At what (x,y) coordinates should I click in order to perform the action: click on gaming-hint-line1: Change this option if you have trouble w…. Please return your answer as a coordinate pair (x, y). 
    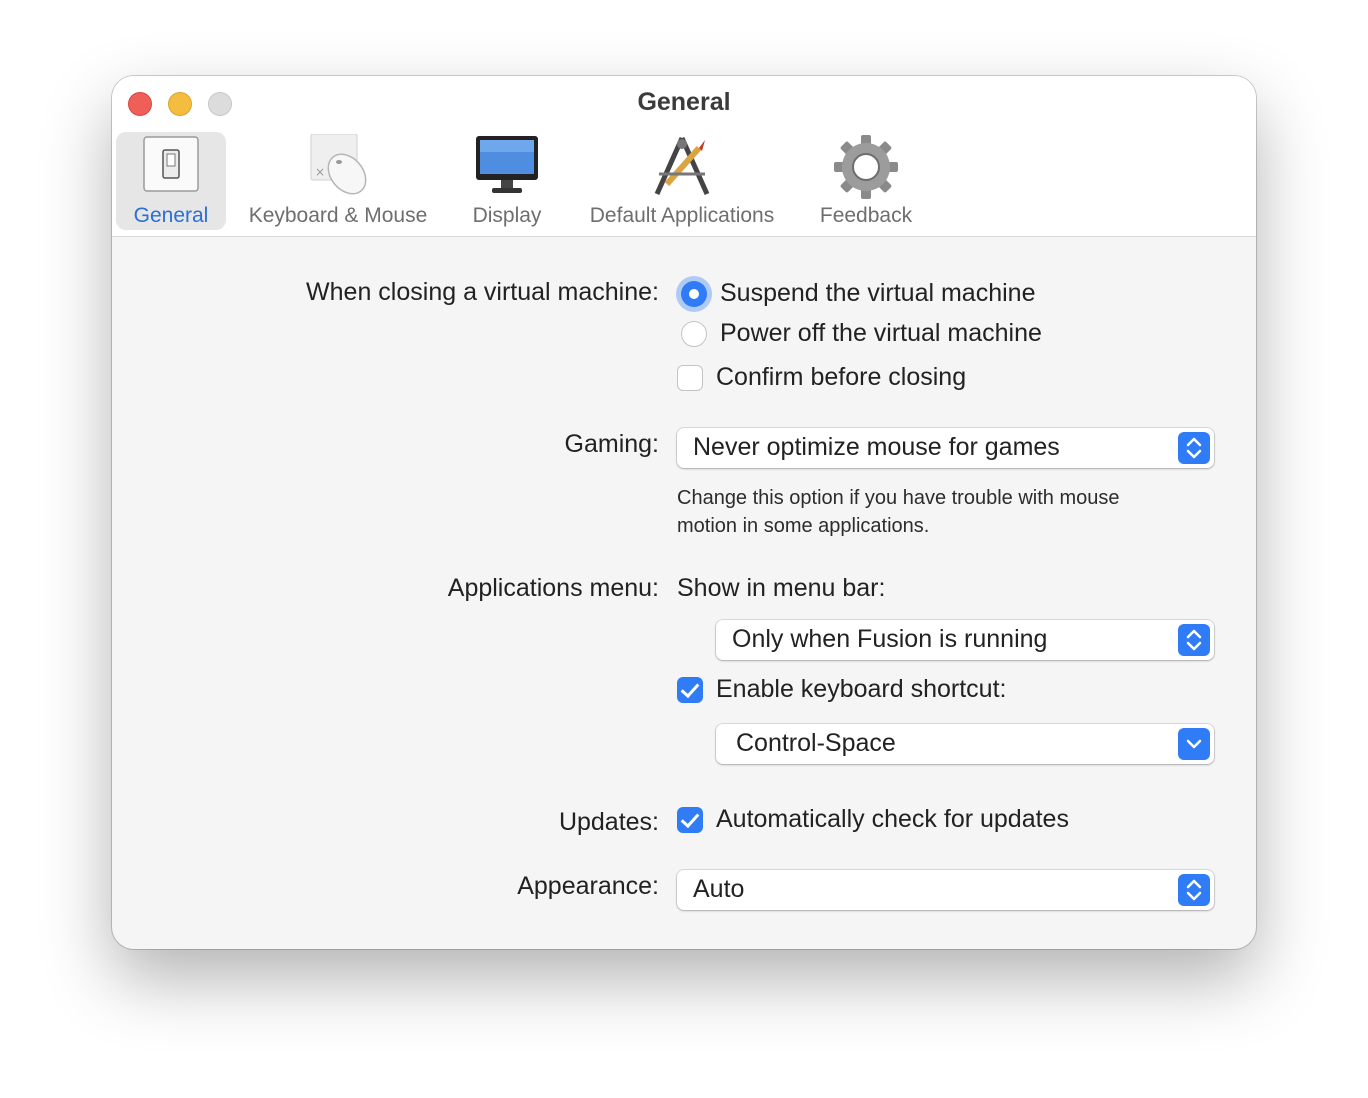
    Looking at the image, I should click on (898, 498).